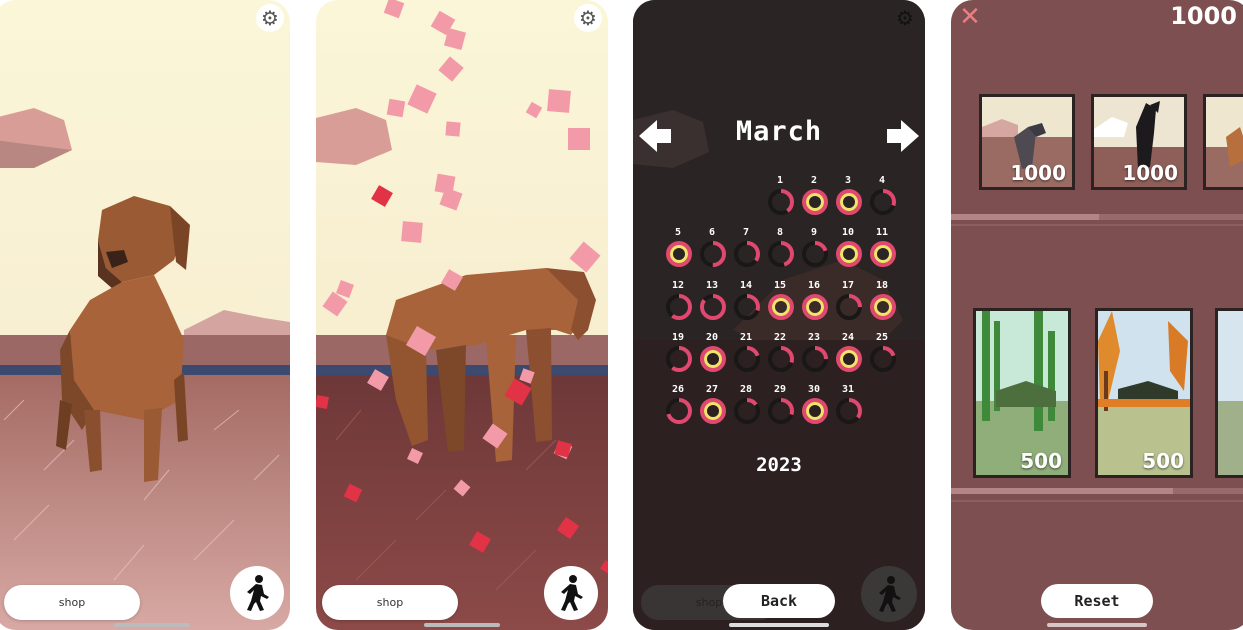  Describe the element at coordinates (848, 389) in the screenshot. I see `calendar-day-number: 31` at that location.